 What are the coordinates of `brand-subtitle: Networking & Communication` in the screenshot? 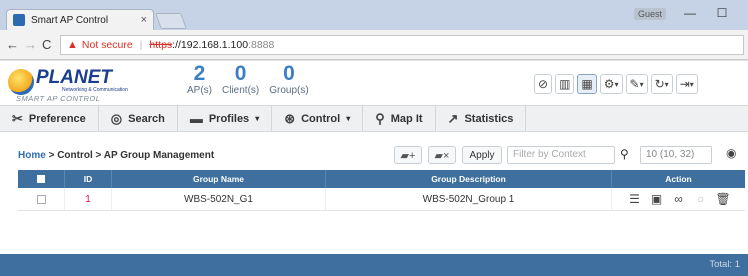 It's located at (95, 90).